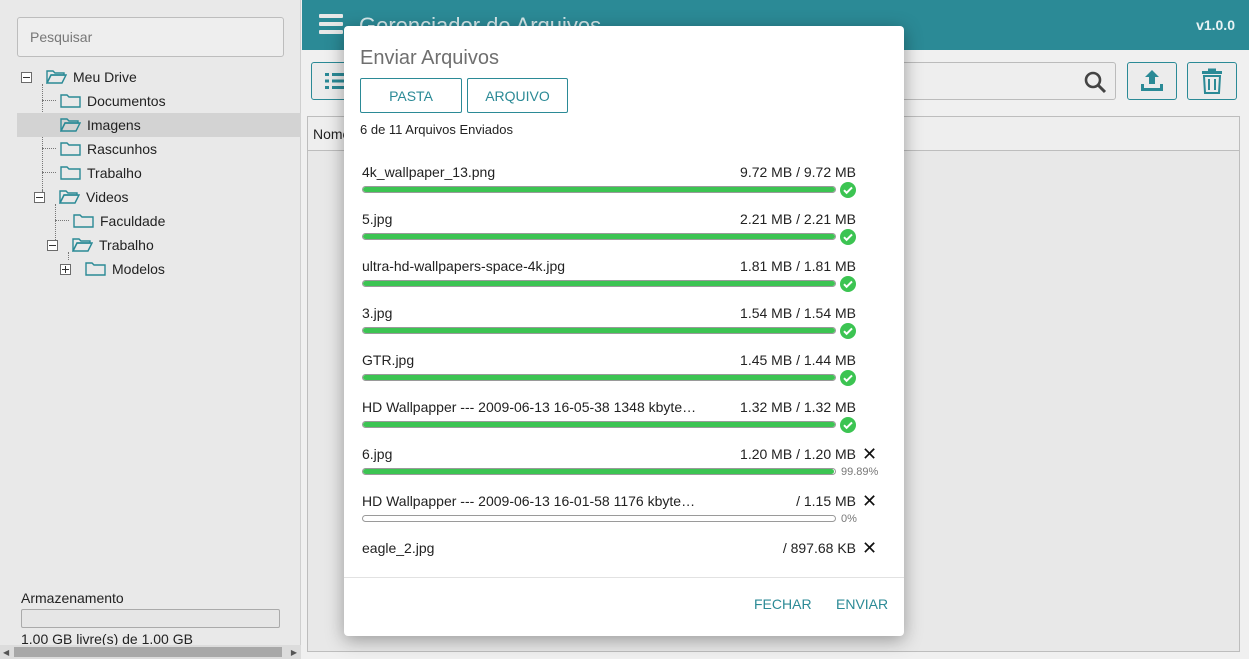  What do you see at coordinates (783, 604) in the screenshot?
I see `close-button: FECHAR` at bounding box center [783, 604].